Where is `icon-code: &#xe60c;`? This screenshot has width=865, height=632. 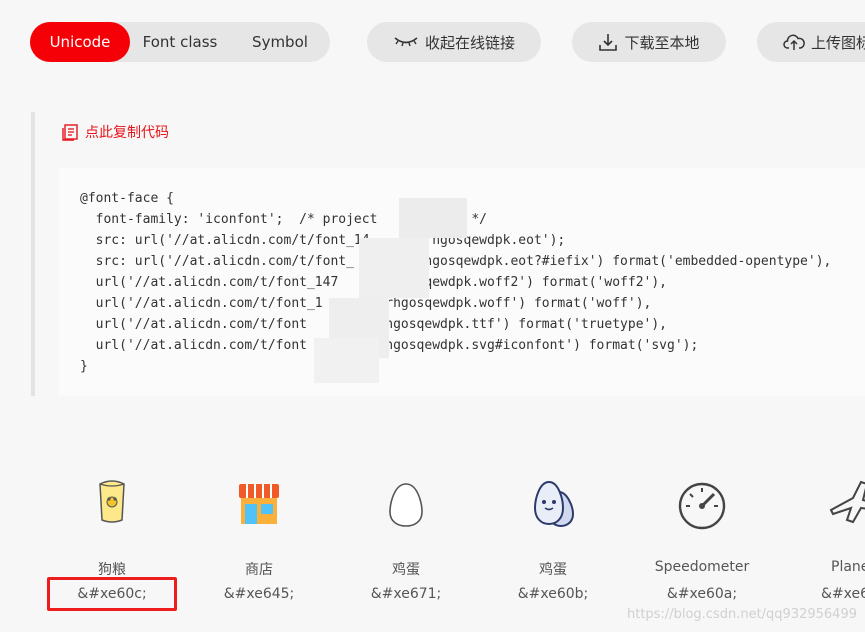 icon-code: &#xe60c; is located at coordinates (112, 594).